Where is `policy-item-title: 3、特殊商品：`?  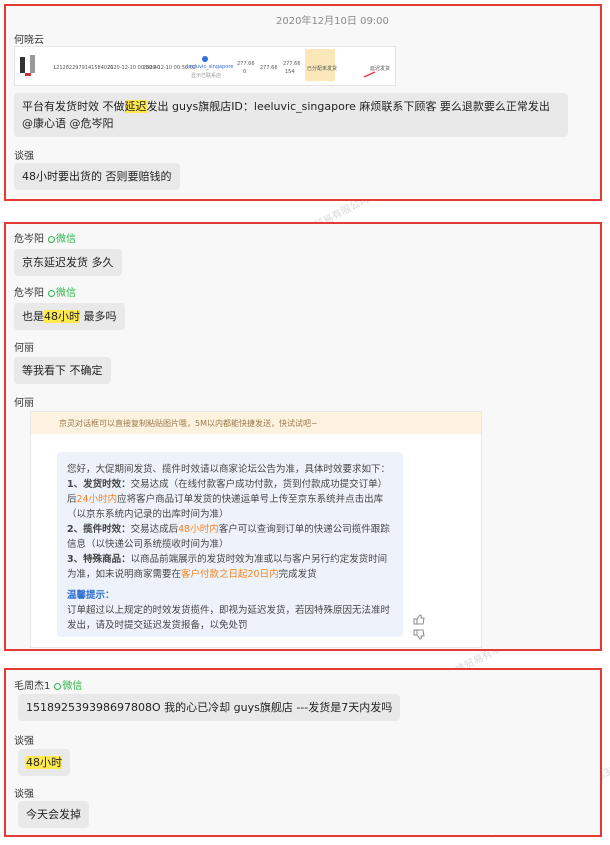 policy-item-title: 3、特殊商品： is located at coordinates (99, 559).